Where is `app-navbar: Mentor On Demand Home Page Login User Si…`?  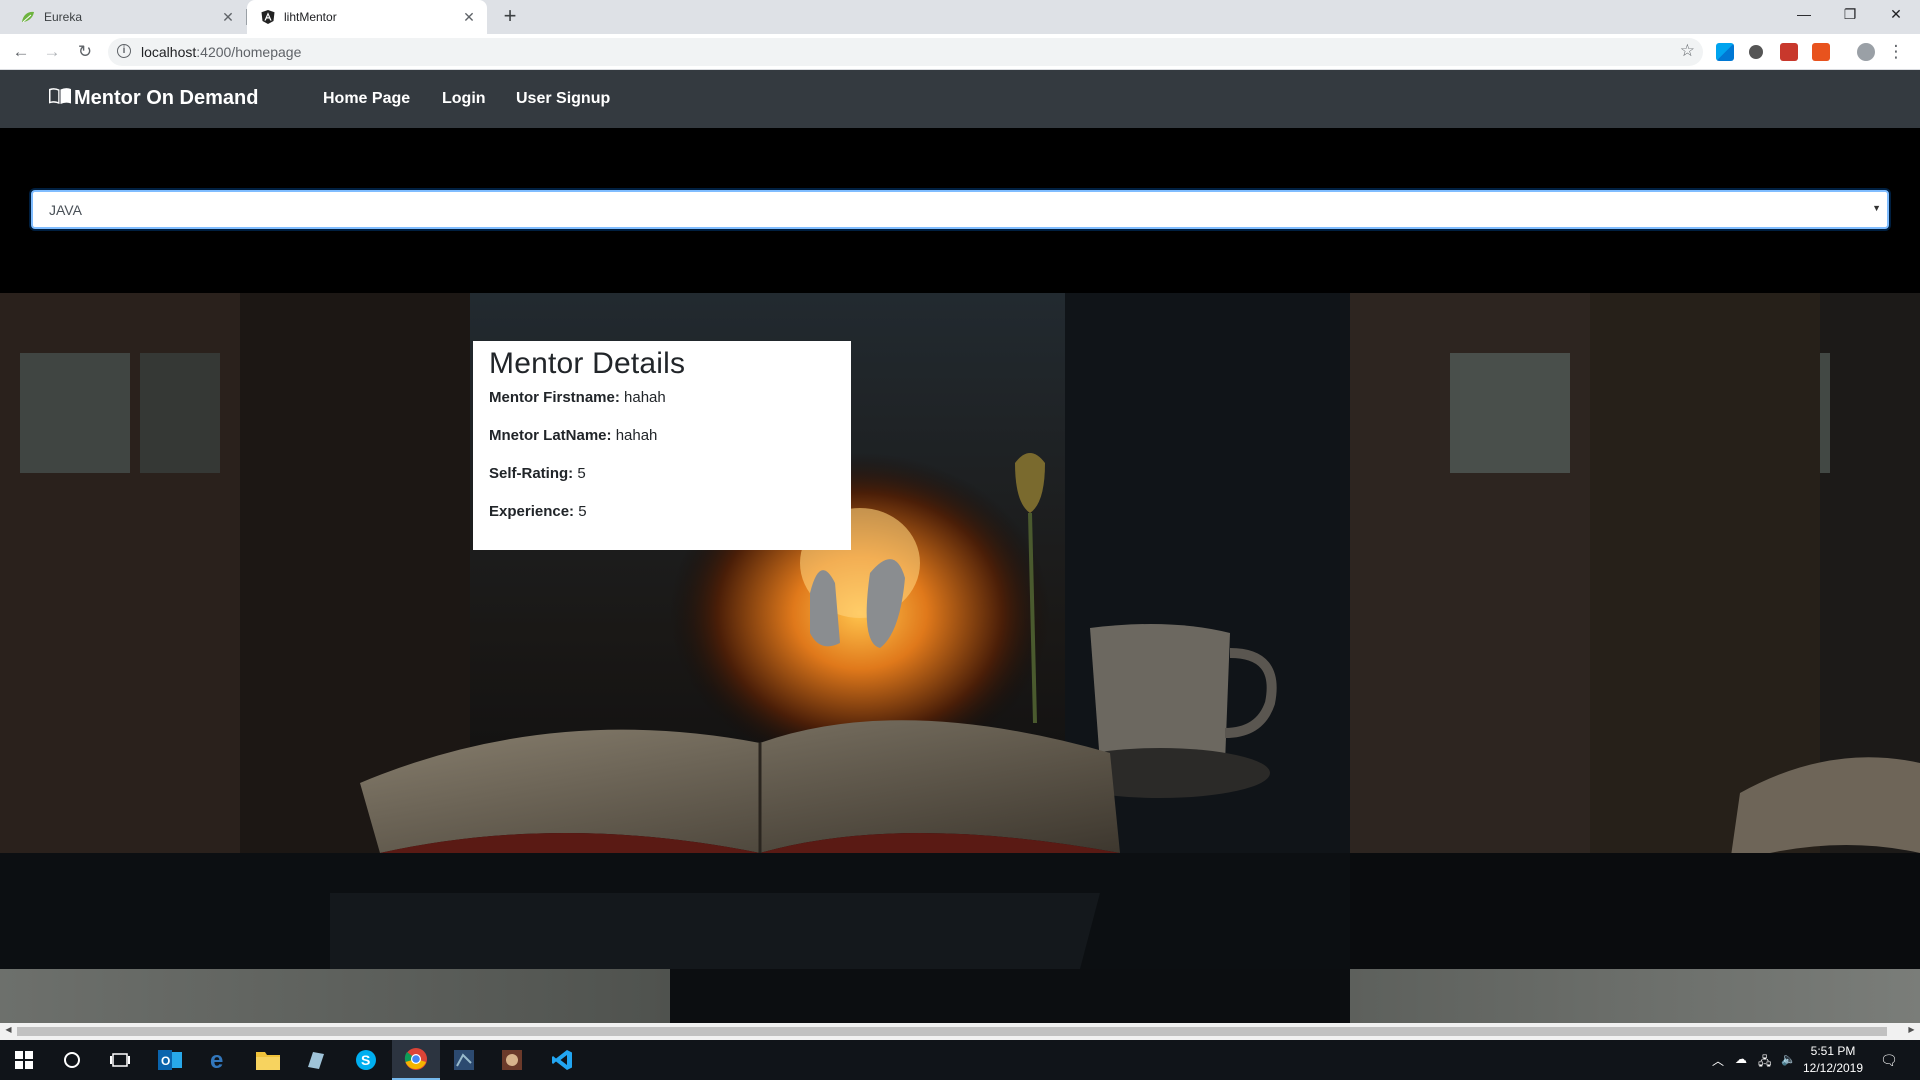 app-navbar: Mentor On Demand Home Page Login User Si… is located at coordinates (960, 99).